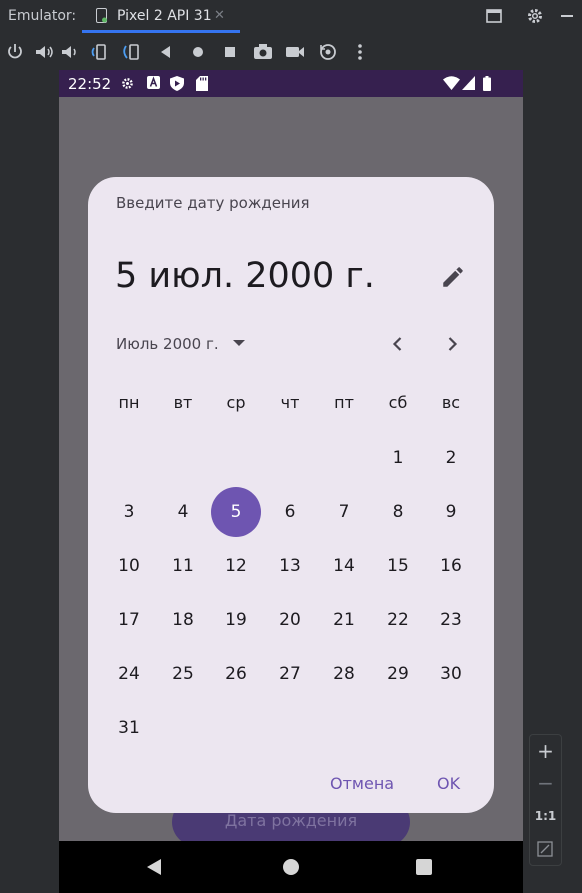  I want to click on tab-pixel-2-api-31: Pixel 2 API 31 ✕, so click(161, 16).